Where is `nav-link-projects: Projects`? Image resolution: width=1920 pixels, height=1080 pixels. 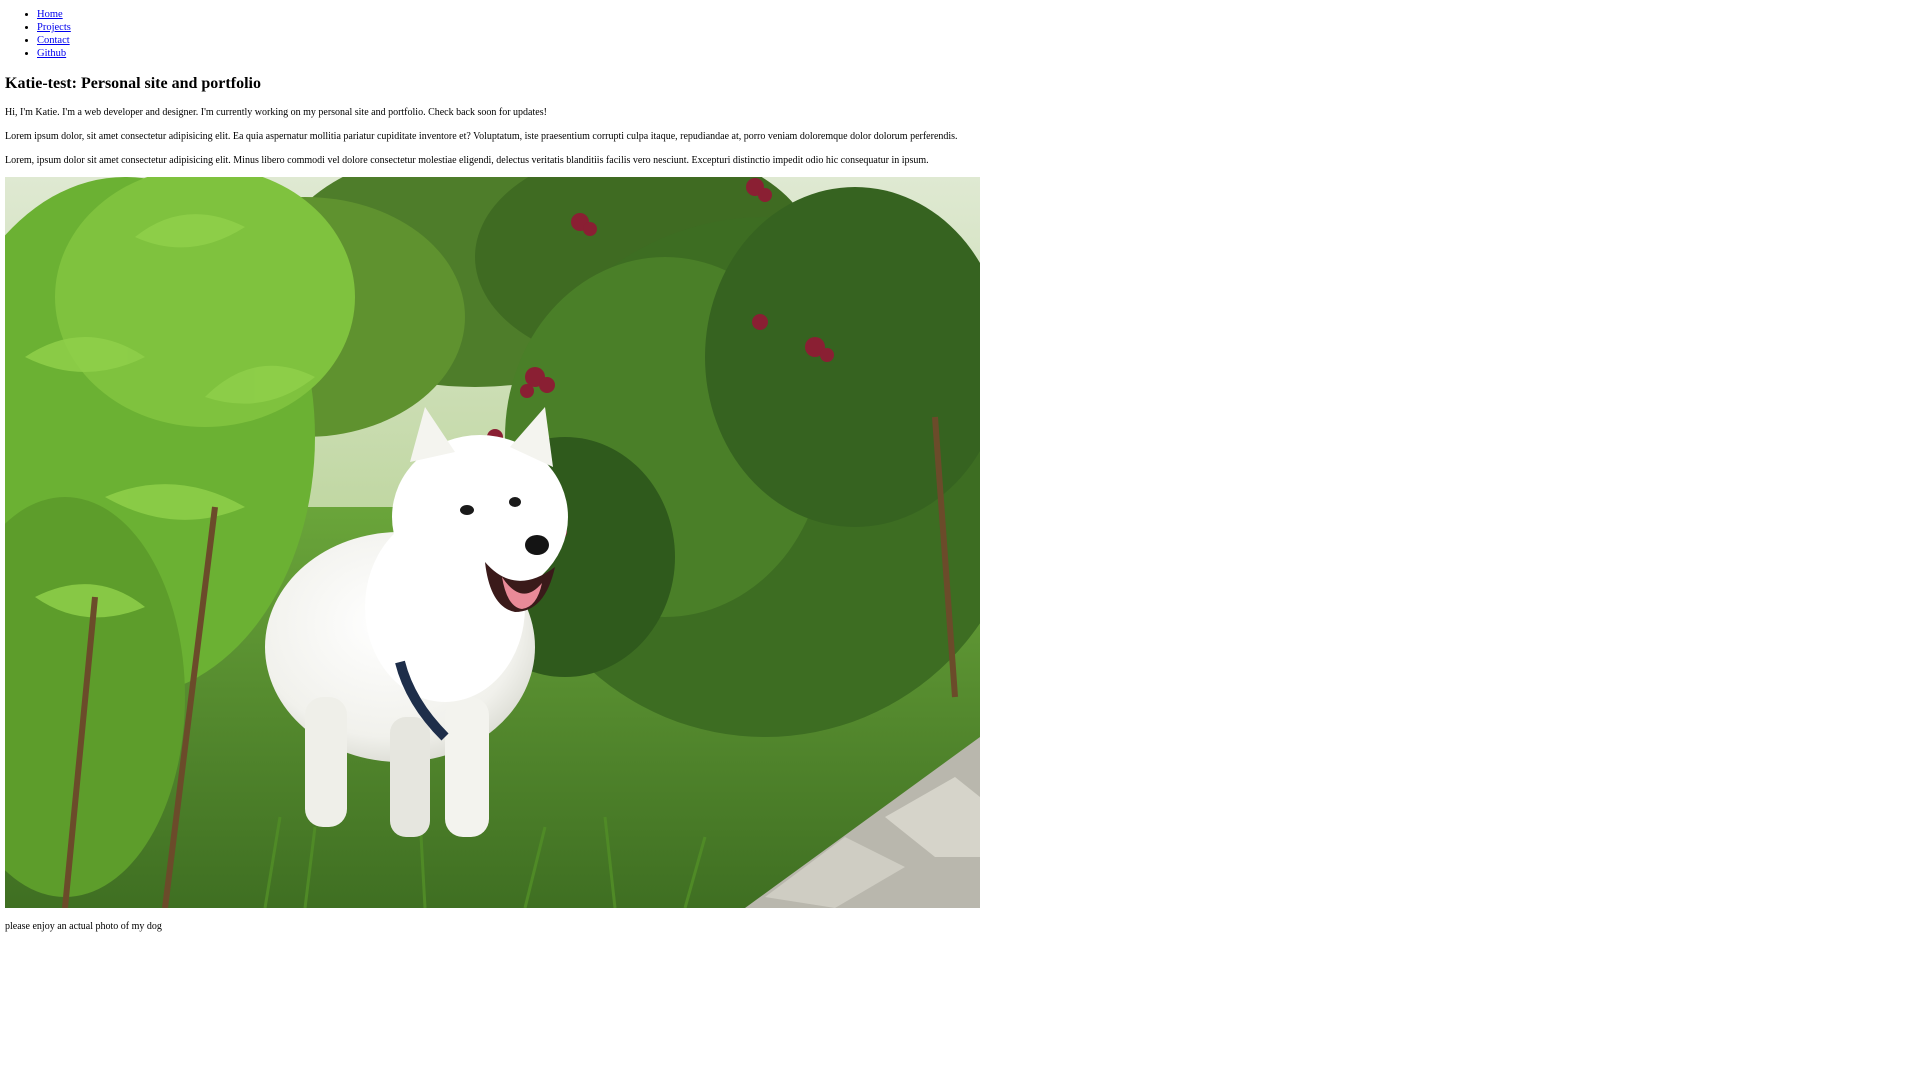 nav-link-projects: Projects is located at coordinates (54, 27).